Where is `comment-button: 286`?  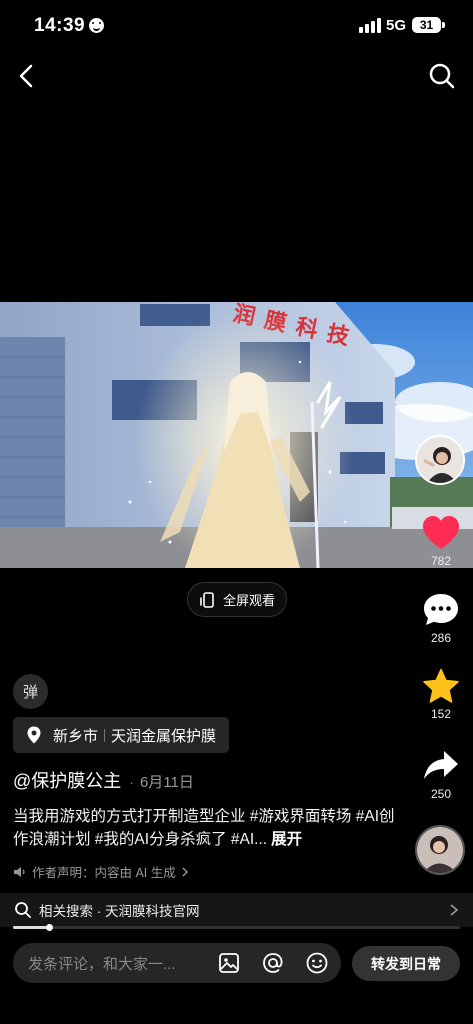
comment-button: 286 is located at coordinates (441, 618).